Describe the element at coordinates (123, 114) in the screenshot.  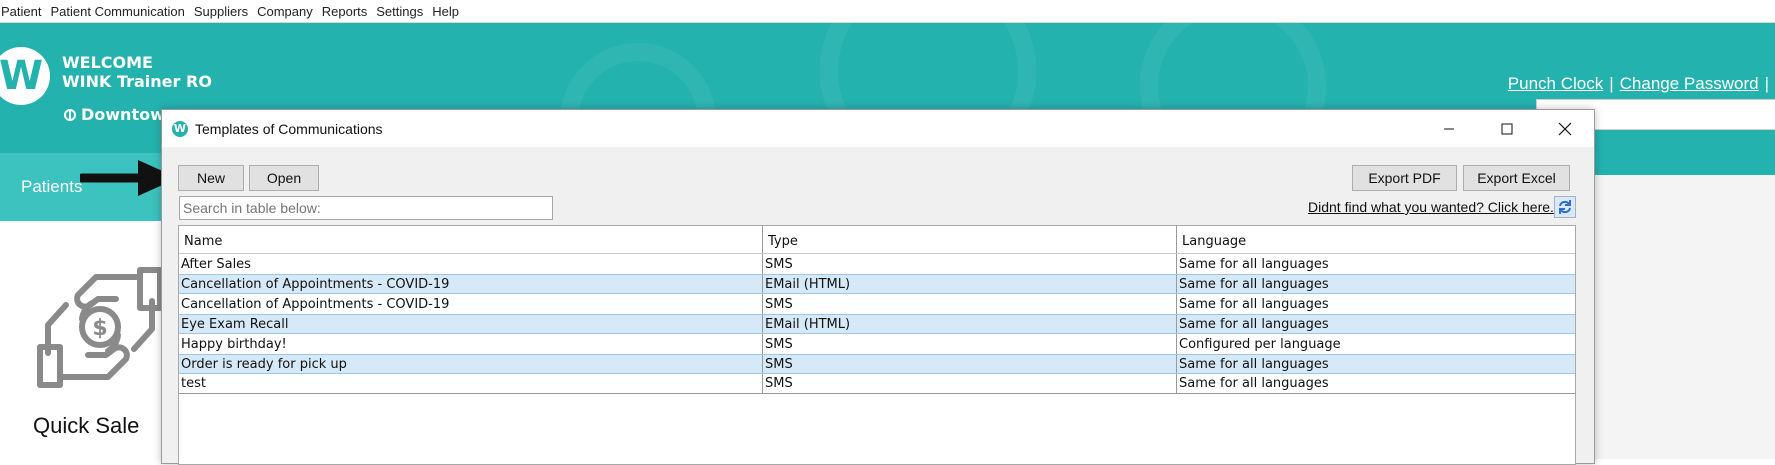
I see `location-name: Downtow` at that location.